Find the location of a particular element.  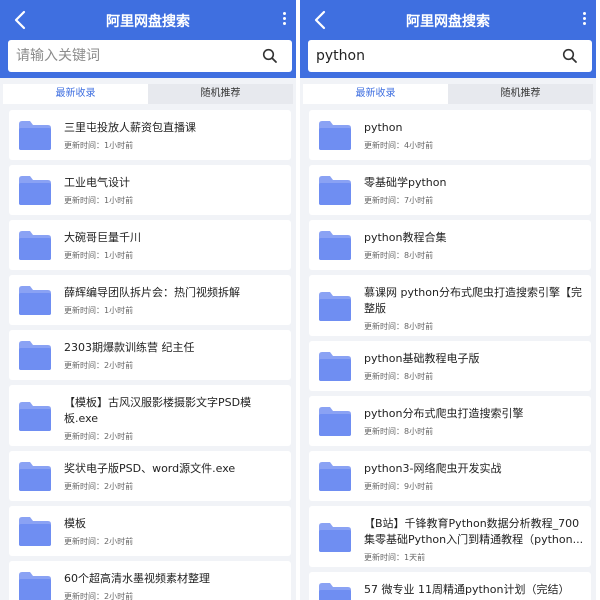

item-info: 奖状电子版PSD、word源文件.exe 更新时间：2小时前 is located at coordinates (174, 476).